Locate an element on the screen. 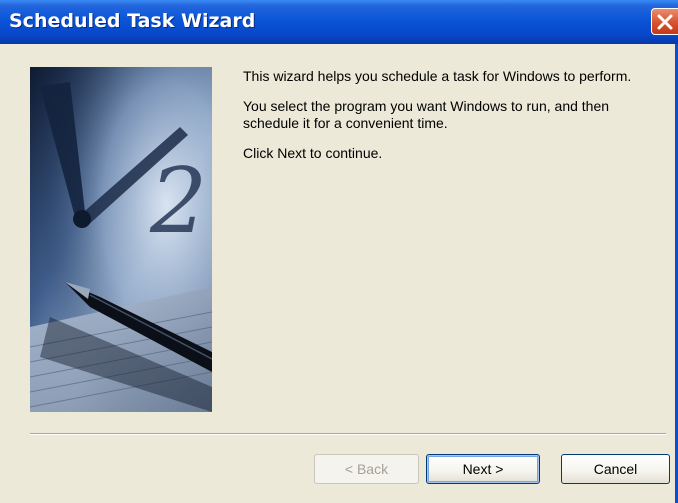 Image resolution: width=678 pixels, height=503 pixels. separator is located at coordinates (348, 434).